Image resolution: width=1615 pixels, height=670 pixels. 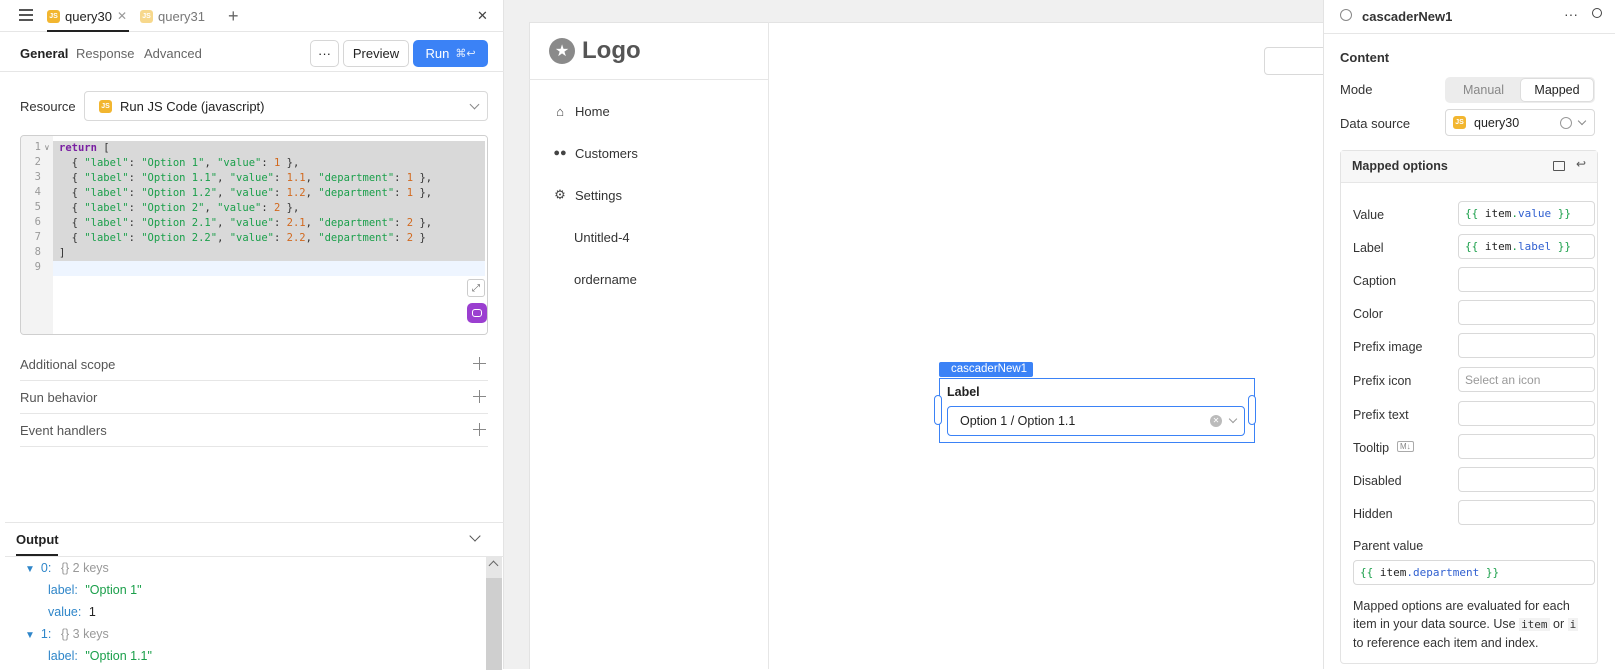 I want to click on book-icon, so click(x=1559, y=166).